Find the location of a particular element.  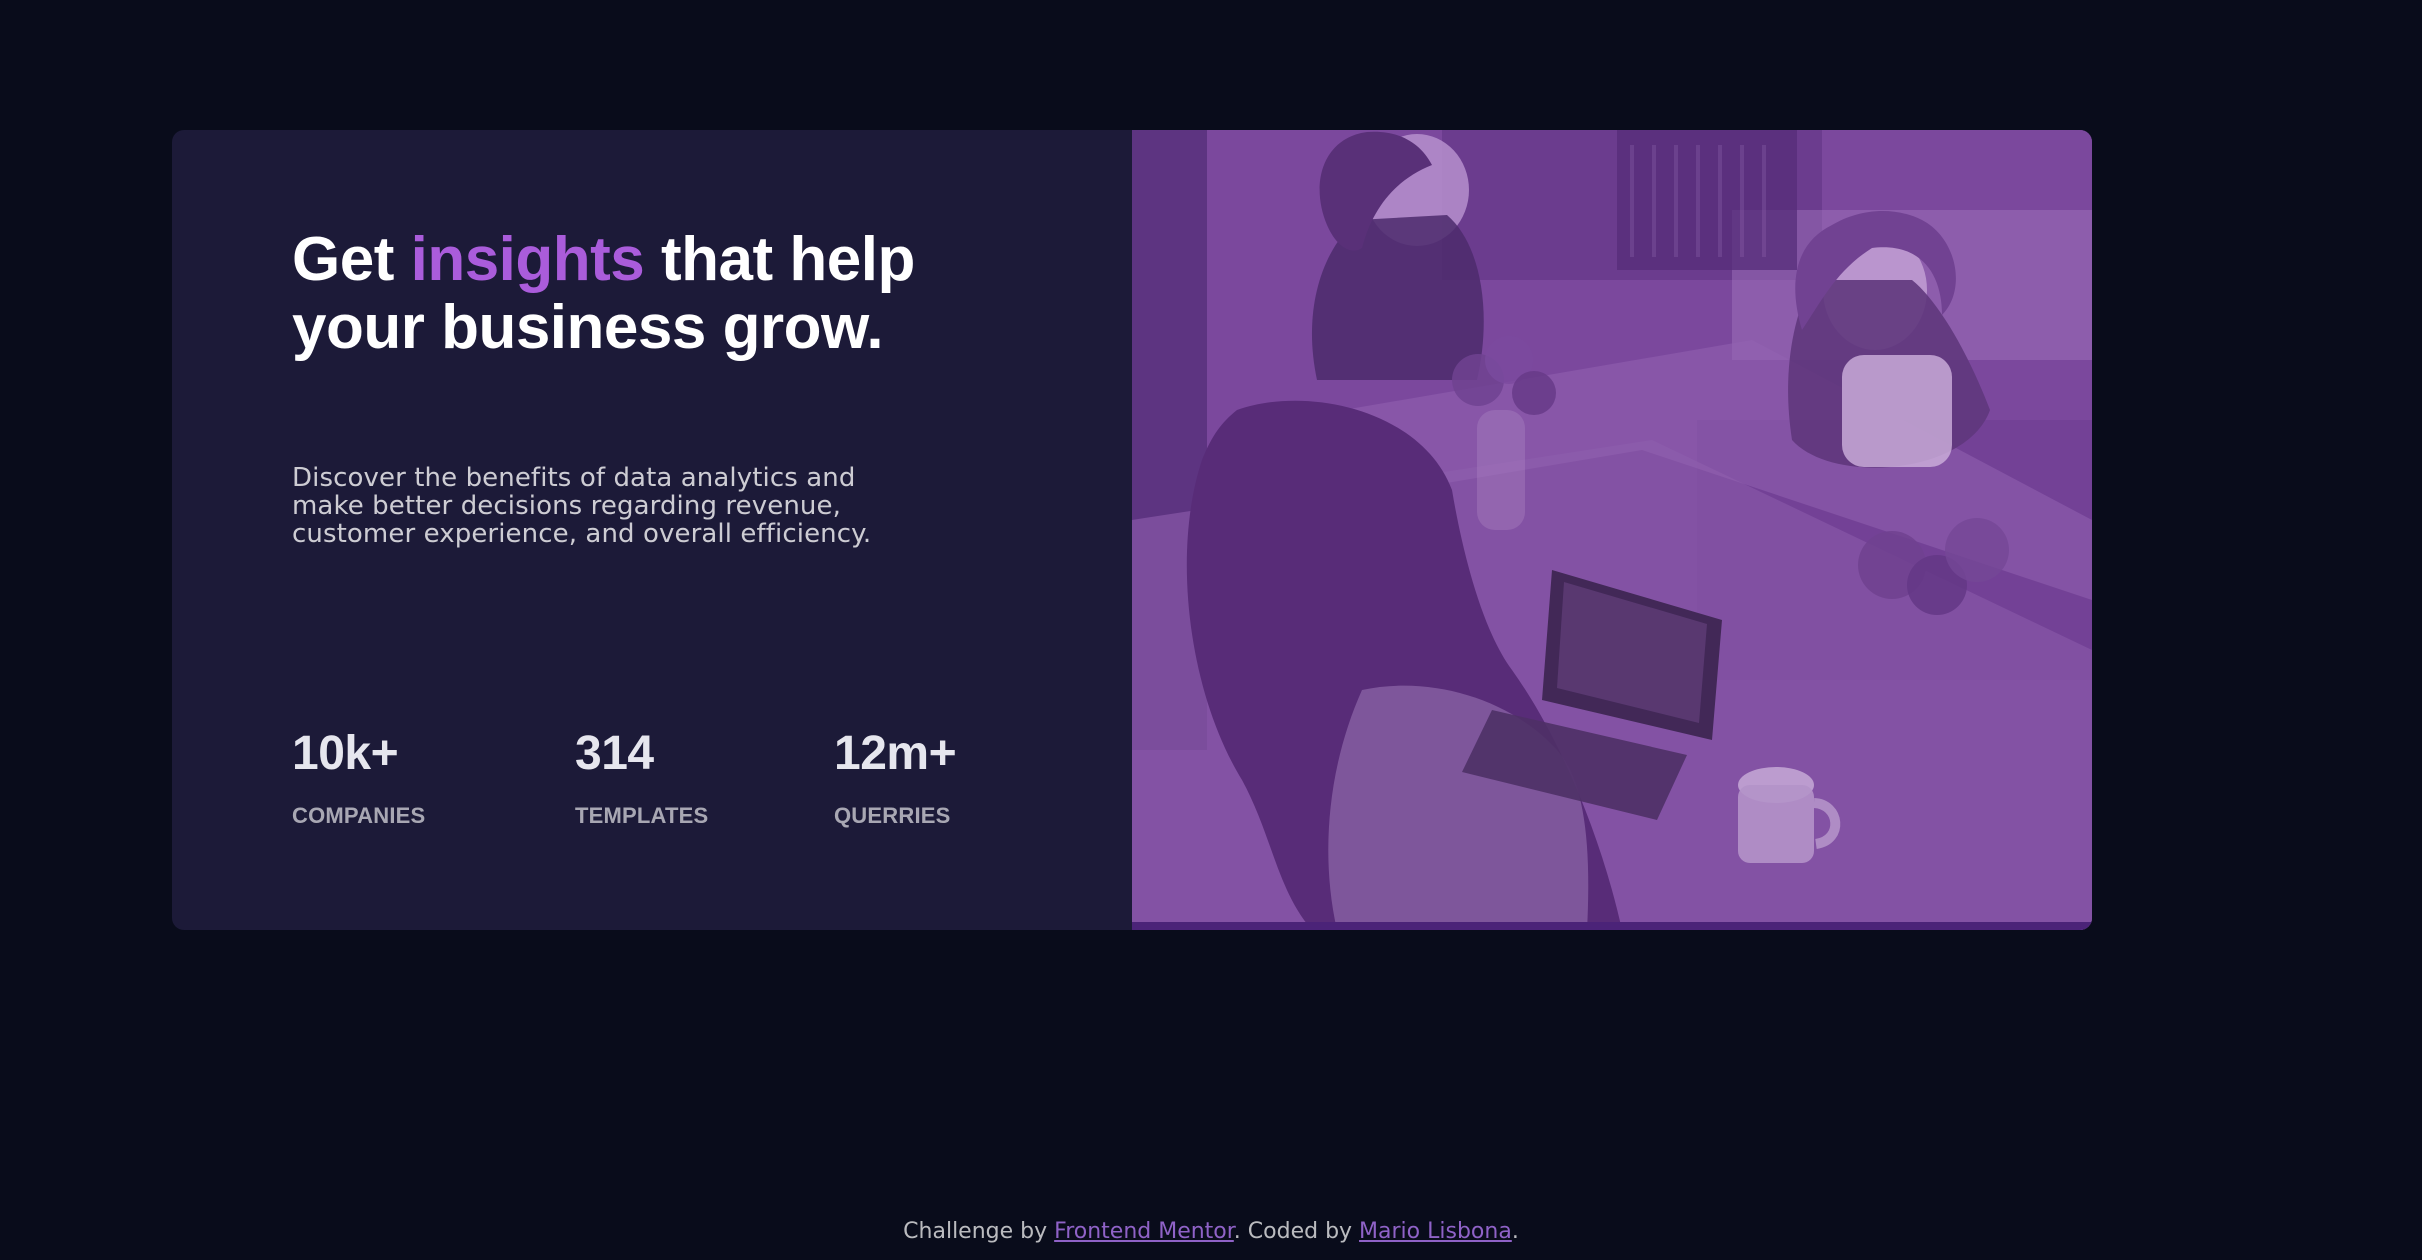

stat-label: QUERRIES is located at coordinates (892, 815).